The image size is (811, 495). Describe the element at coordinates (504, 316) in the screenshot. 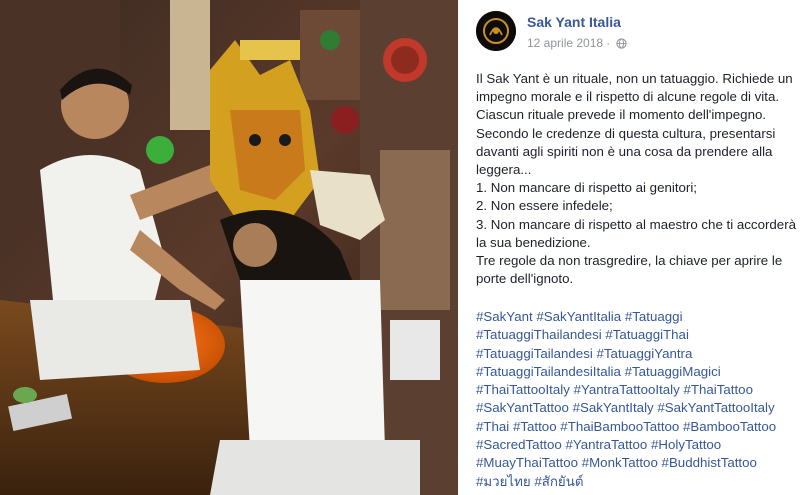

I see `hashtag-link: #SakYant` at that location.